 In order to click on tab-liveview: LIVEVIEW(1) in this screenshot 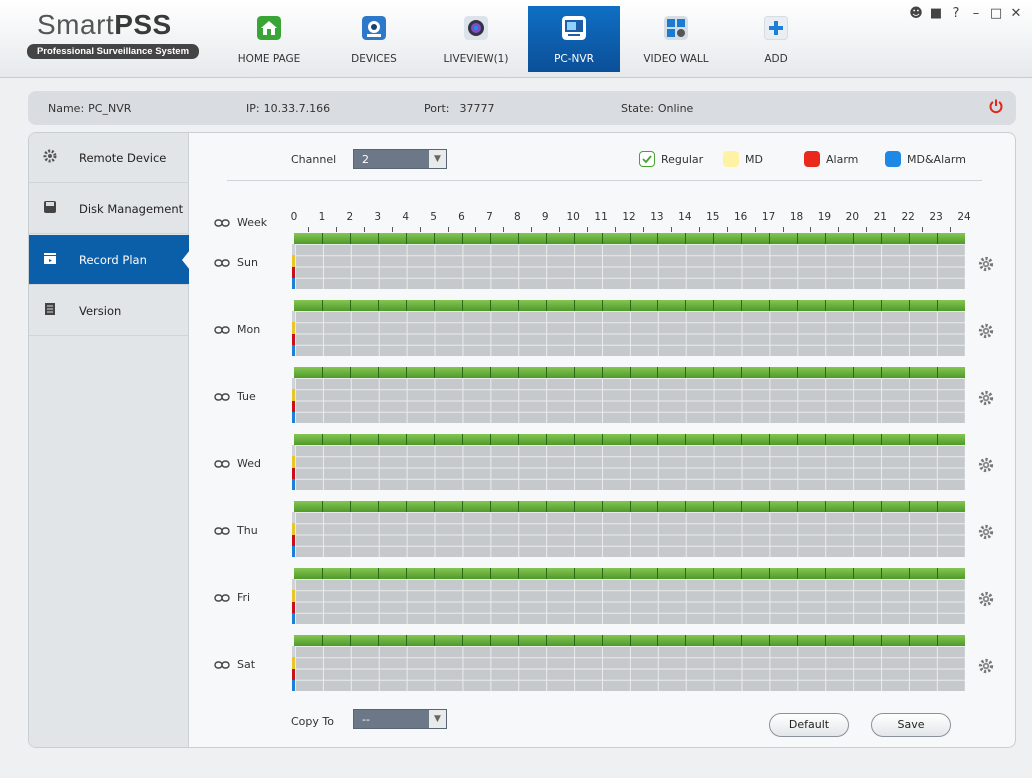, I will do `click(476, 39)`.